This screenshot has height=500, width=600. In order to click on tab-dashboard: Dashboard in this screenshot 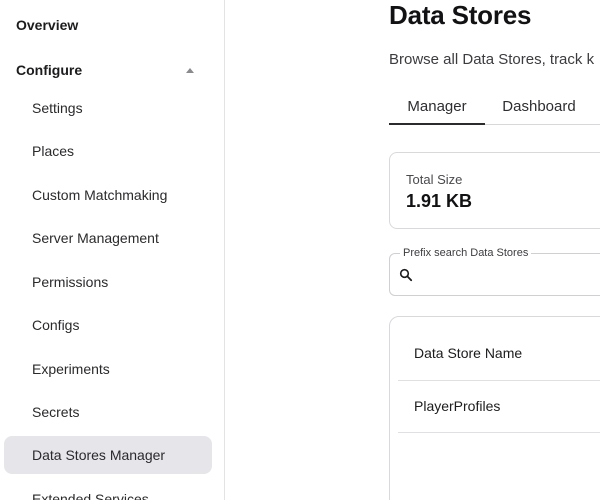, I will do `click(539, 106)`.